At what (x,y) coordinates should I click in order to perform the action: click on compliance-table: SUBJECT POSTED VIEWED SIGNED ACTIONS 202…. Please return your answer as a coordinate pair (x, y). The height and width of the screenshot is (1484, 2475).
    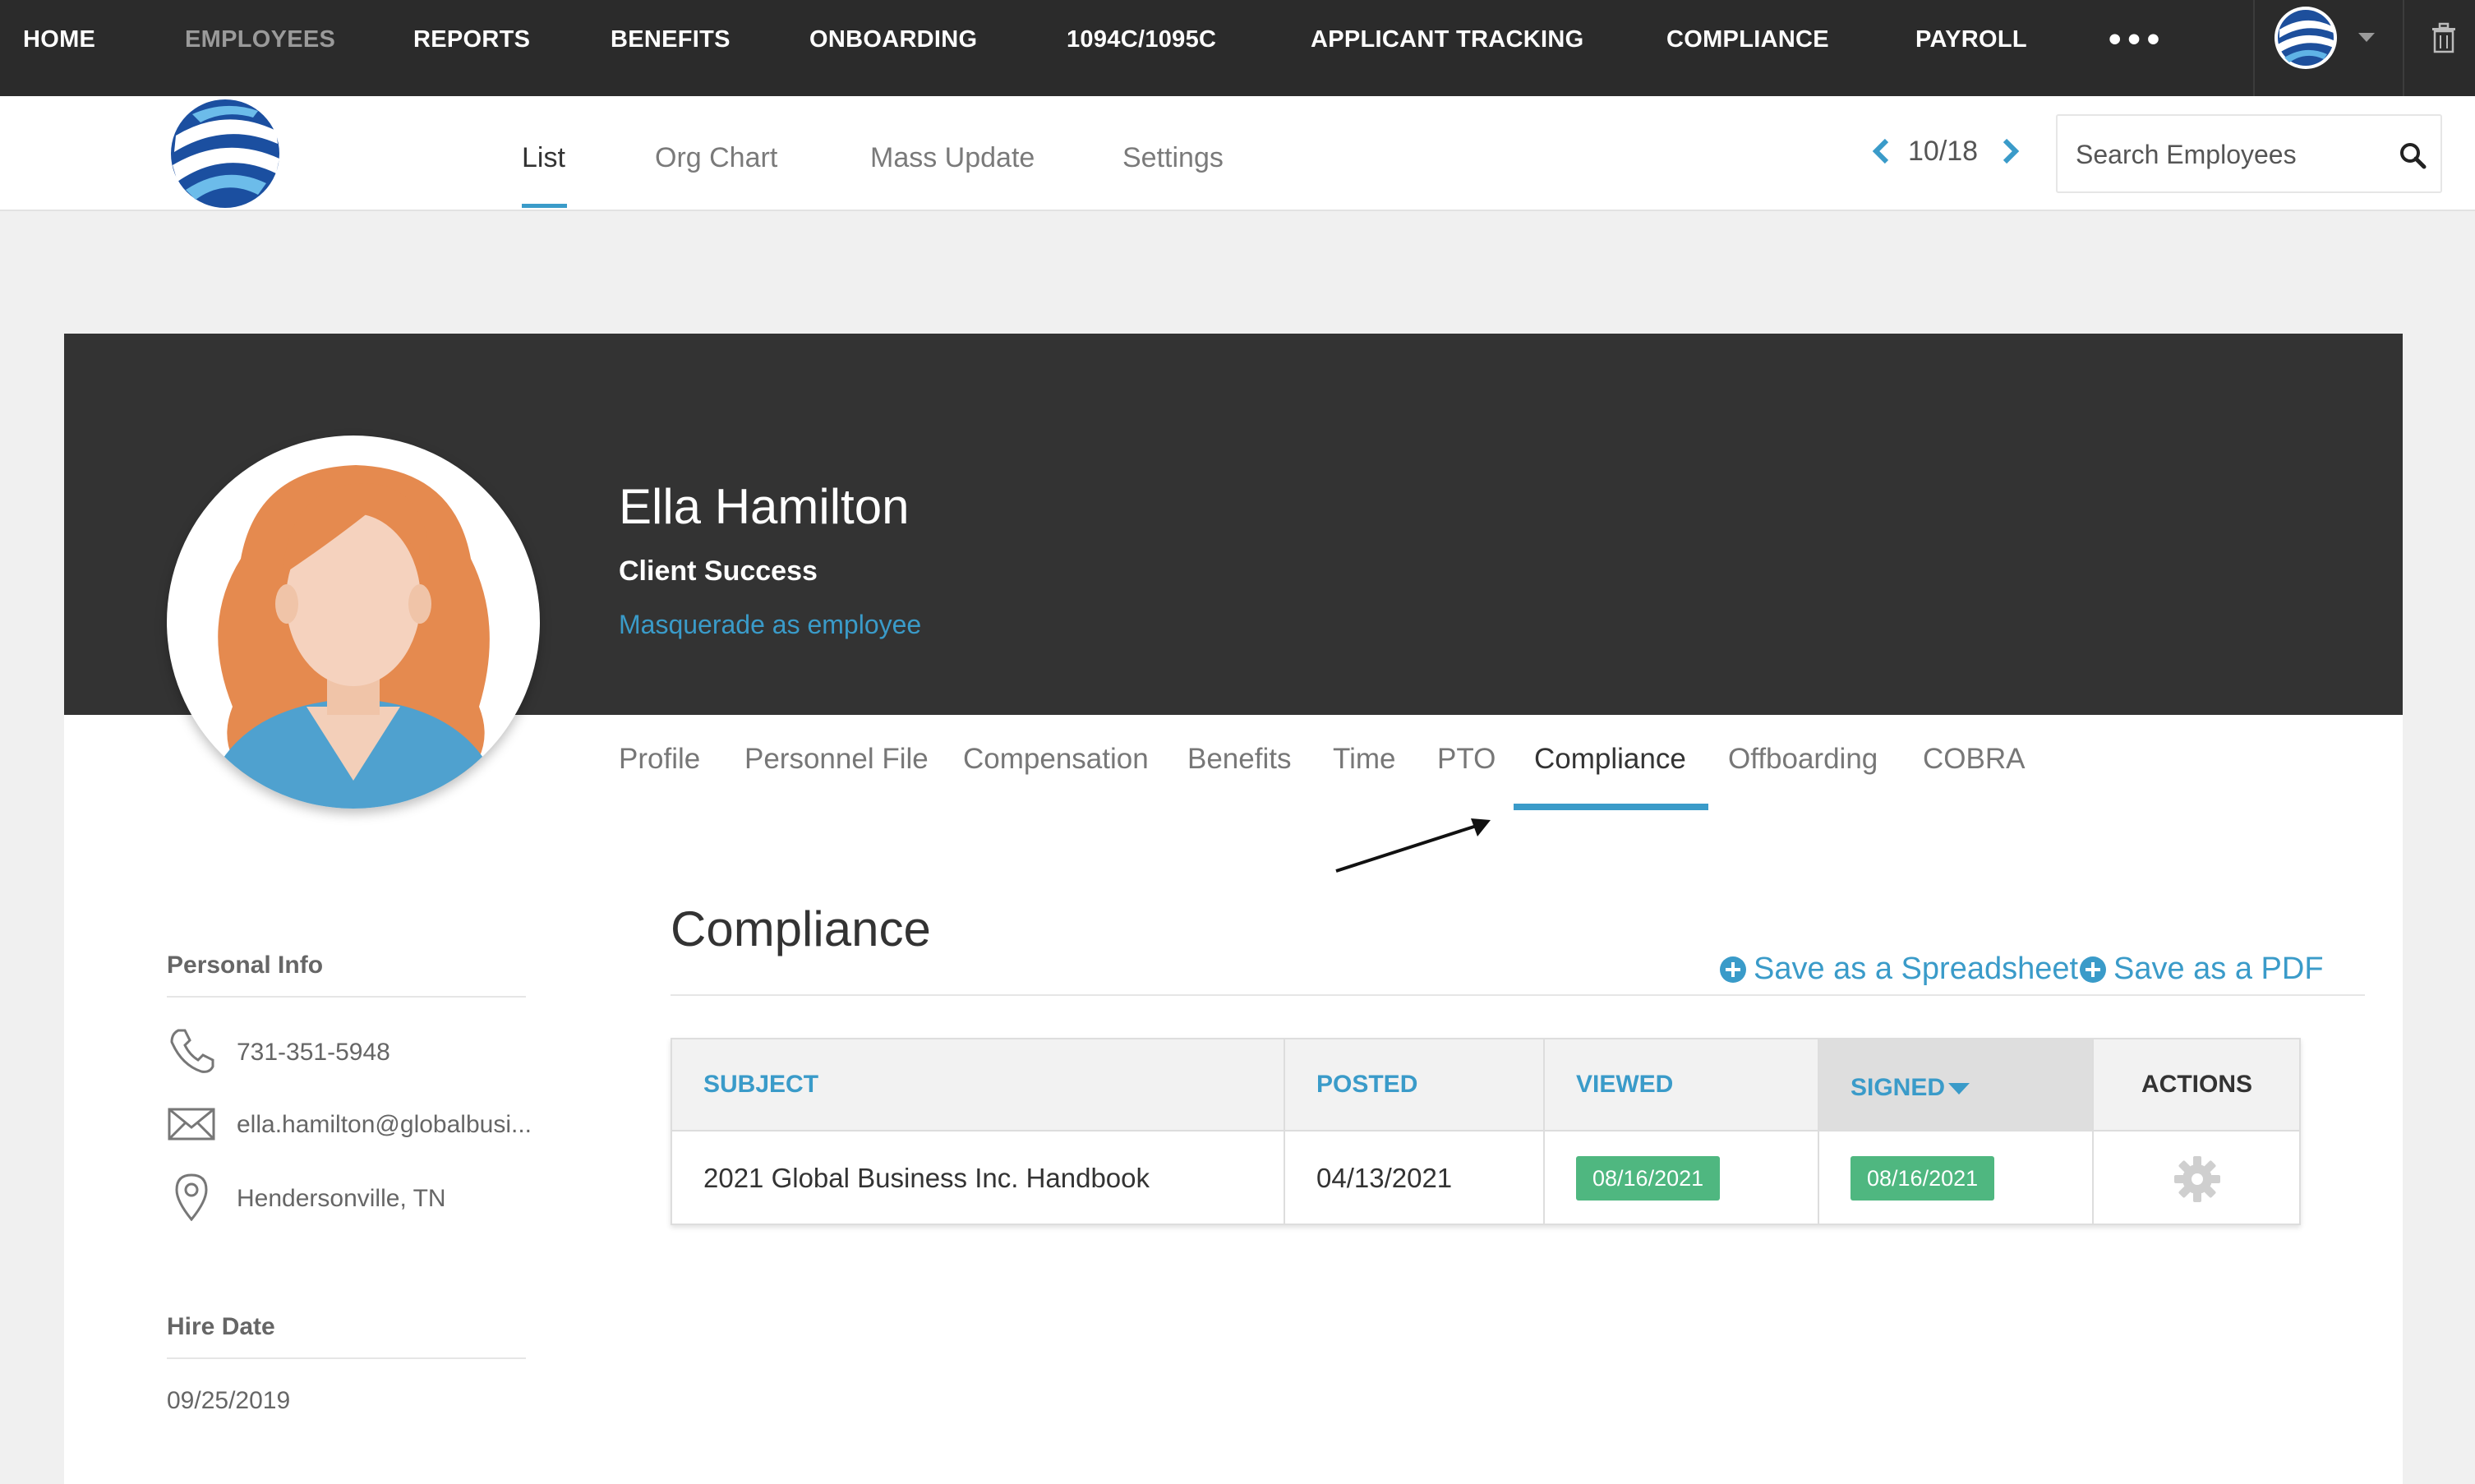
    Looking at the image, I should click on (1486, 1131).